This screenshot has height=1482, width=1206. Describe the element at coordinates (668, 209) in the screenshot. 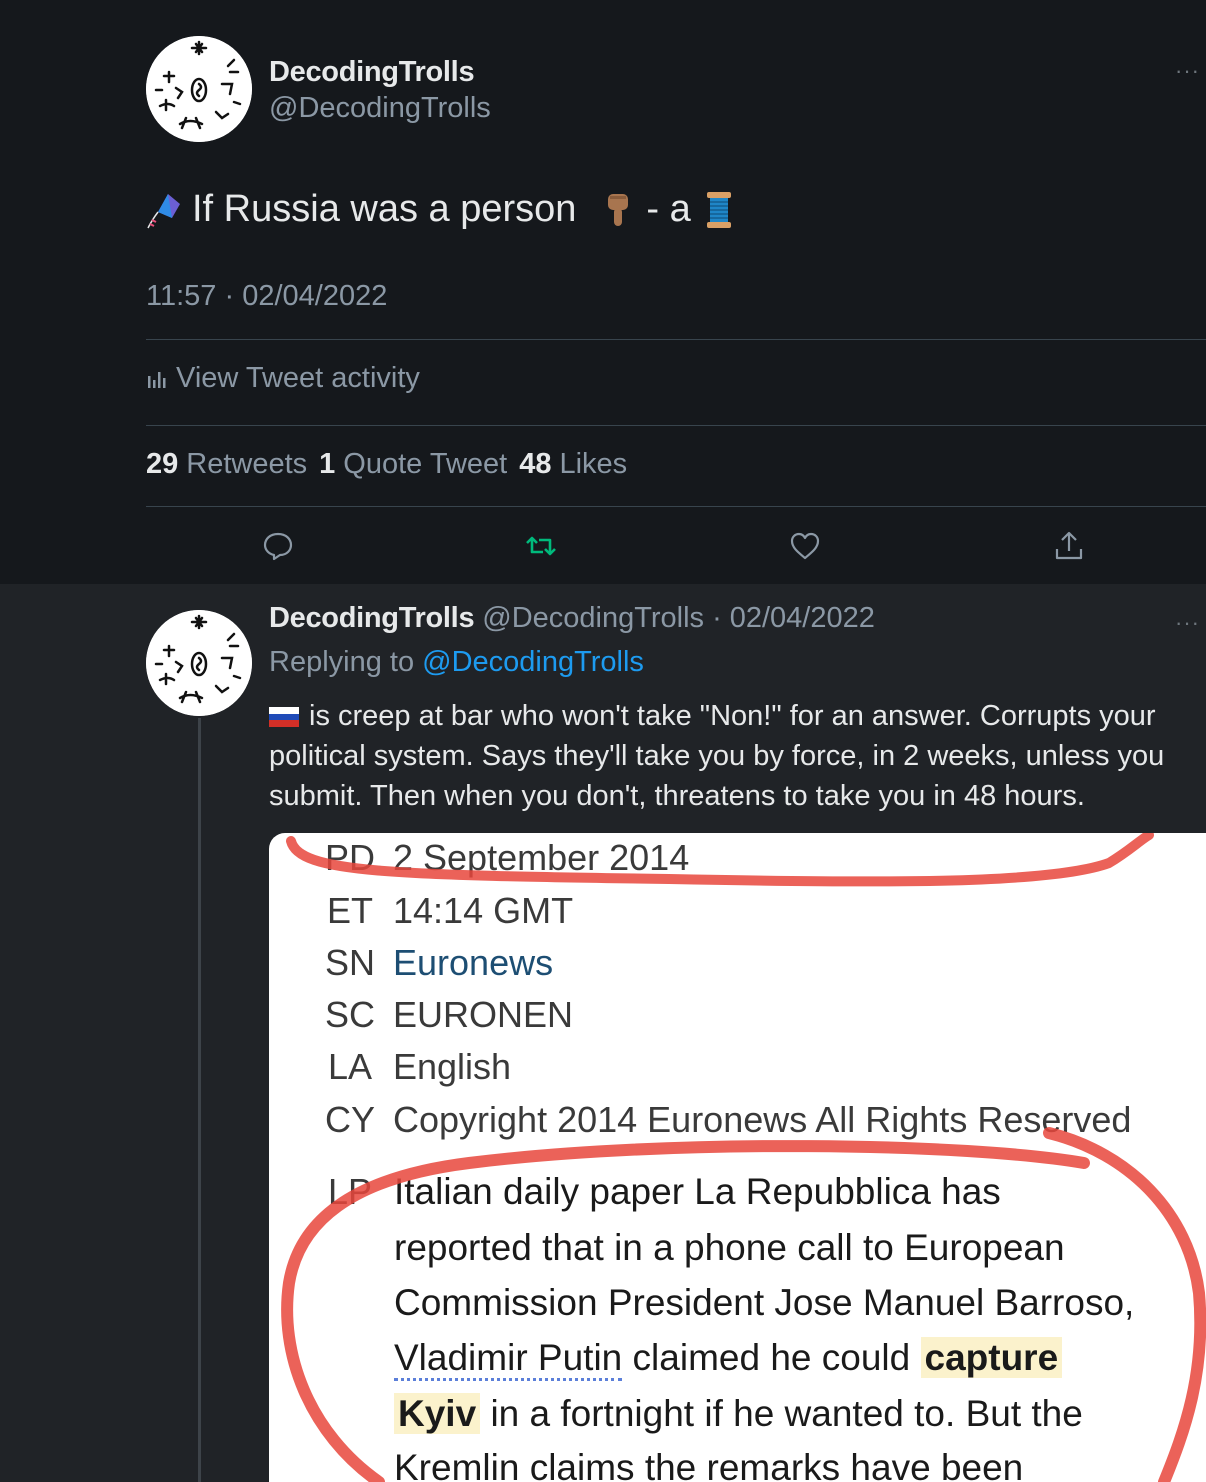

I see `tweet-text-part2: - a` at that location.